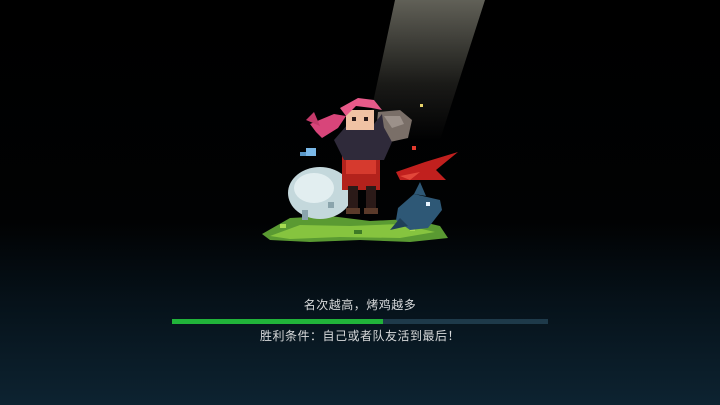  What do you see at coordinates (359, 336) in the screenshot?
I see `victory-condition-text: 胜利条件：自己或者队友活到最后！` at bounding box center [359, 336].